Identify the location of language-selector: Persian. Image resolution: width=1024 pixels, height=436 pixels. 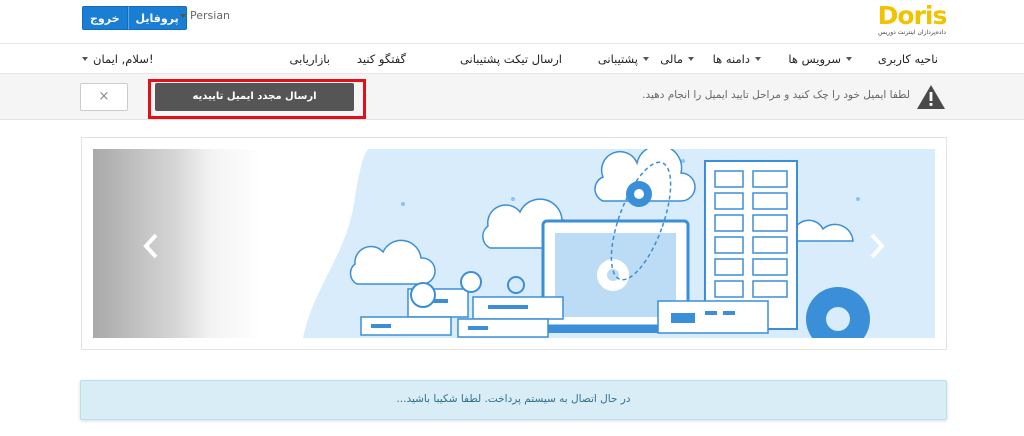
(205, 15).